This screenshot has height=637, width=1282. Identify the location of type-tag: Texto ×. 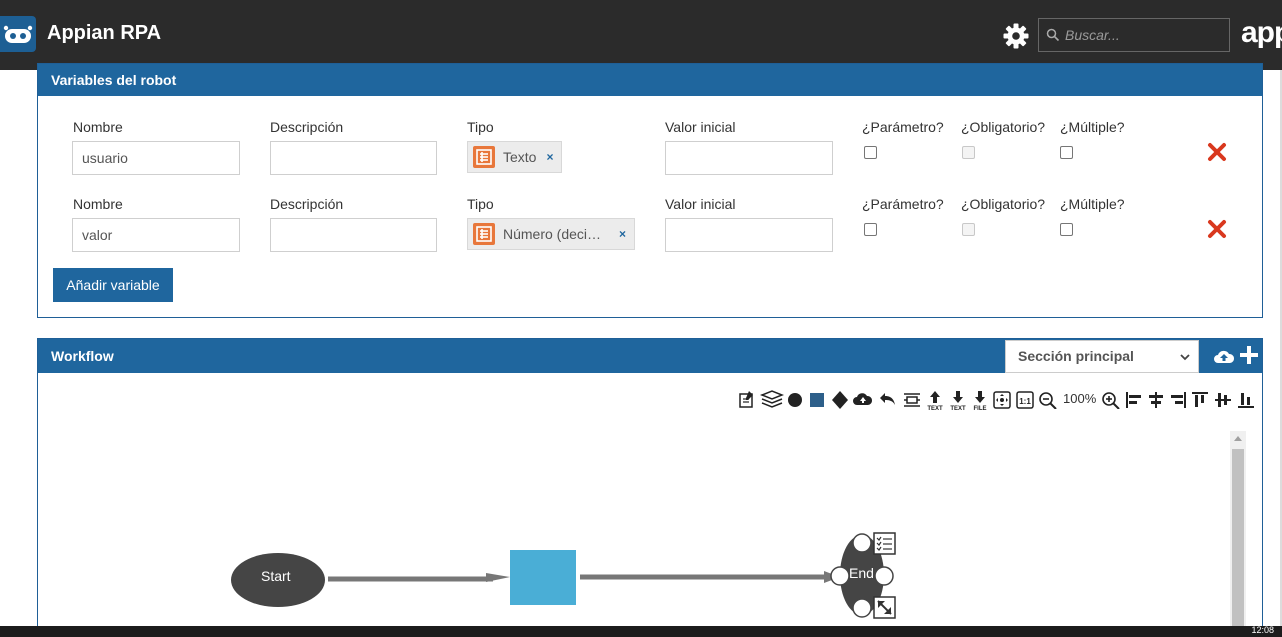
(514, 157).